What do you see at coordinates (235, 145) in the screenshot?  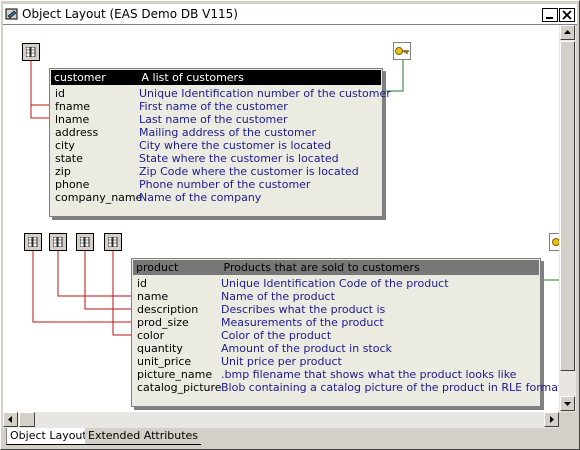 I see `column-description: City where the customer is located` at bounding box center [235, 145].